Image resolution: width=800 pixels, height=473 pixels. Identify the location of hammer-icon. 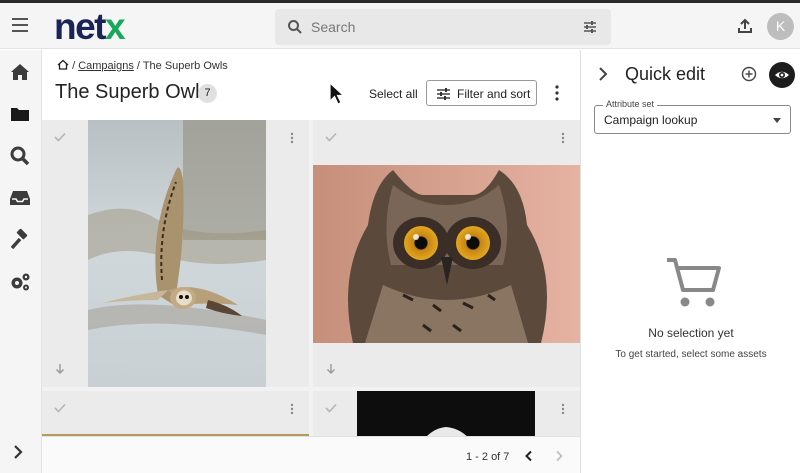
(20, 240).